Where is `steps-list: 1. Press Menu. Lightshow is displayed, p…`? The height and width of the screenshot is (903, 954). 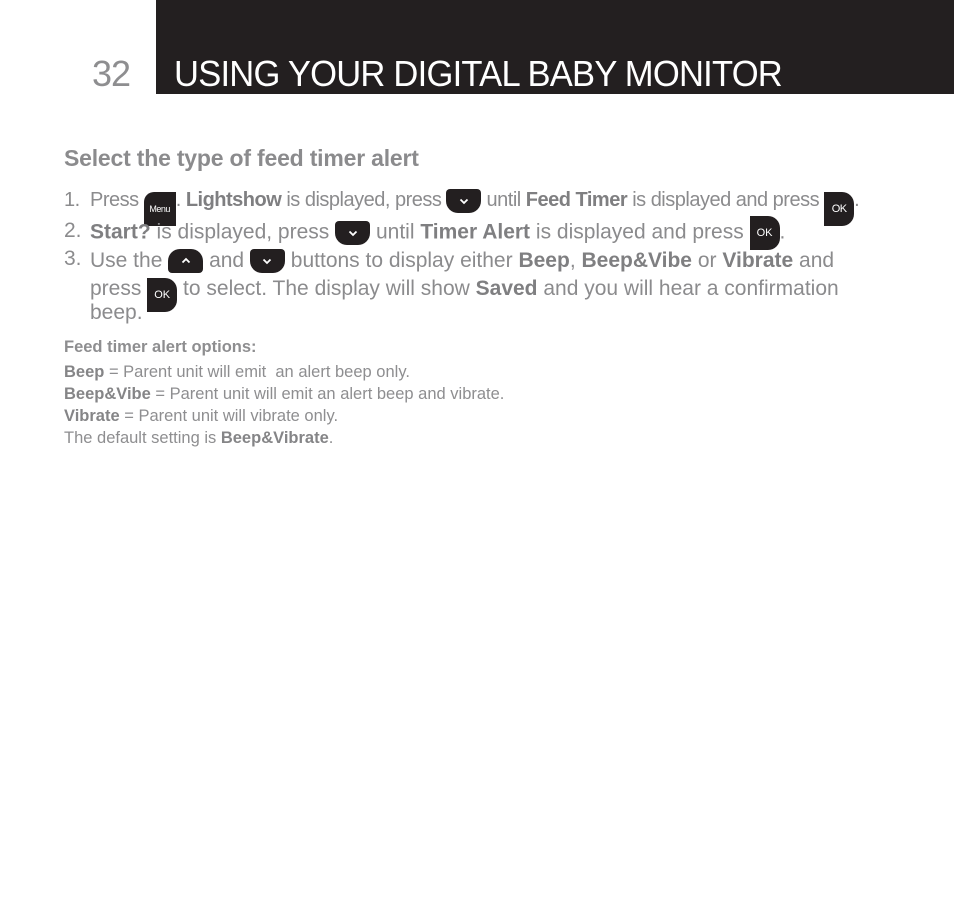
steps-list: 1. Press Menu. Lightshow is displayed, p… is located at coordinates (484, 251).